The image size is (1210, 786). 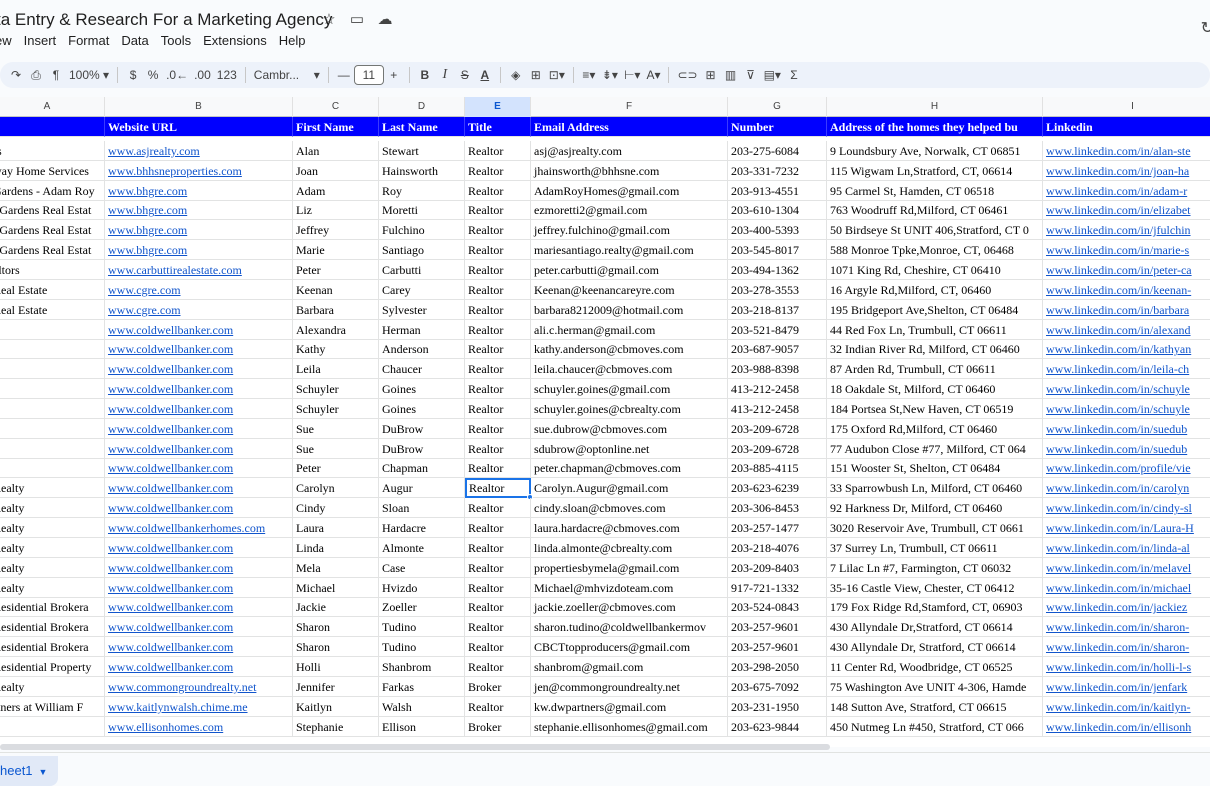 What do you see at coordinates (1126, 369) in the screenshot?
I see `table-cell: www.linkedin.com/in/leila-ch` at bounding box center [1126, 369].